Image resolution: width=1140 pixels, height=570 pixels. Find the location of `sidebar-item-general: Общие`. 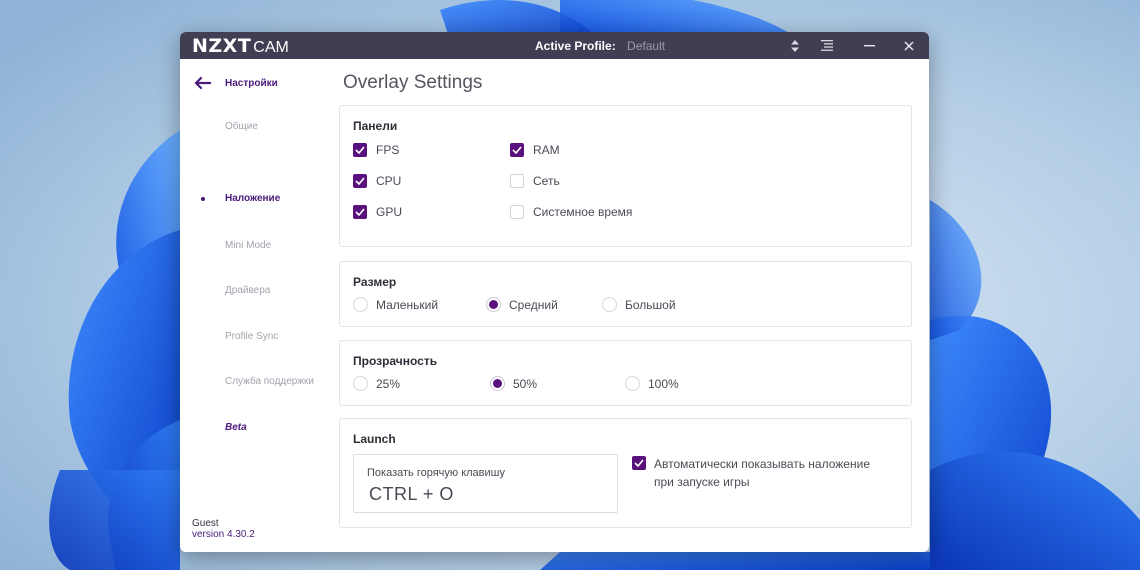

sidebar-item-general: Общие is located at coordinates (241, 126).